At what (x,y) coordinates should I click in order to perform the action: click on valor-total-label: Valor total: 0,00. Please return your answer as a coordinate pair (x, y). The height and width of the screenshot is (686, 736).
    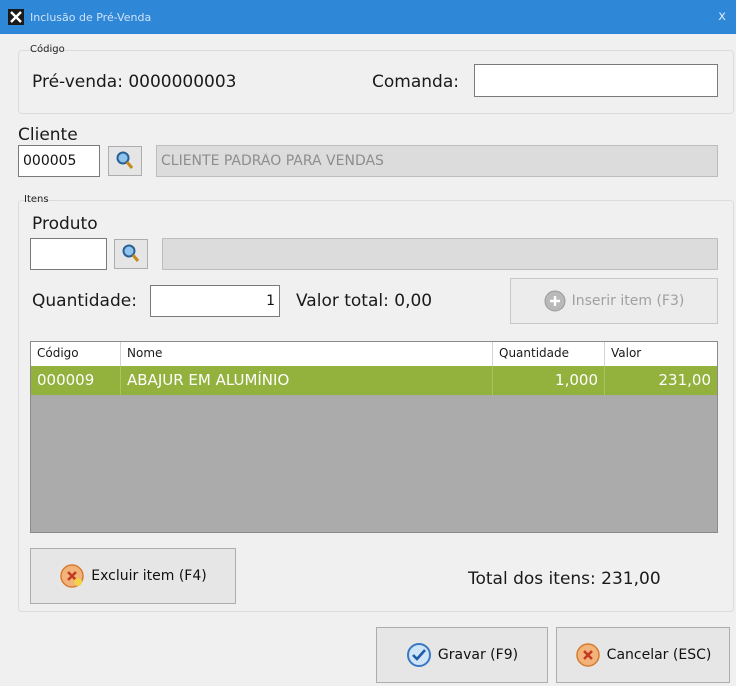
    Looking at the image, I should click on (364, 301).